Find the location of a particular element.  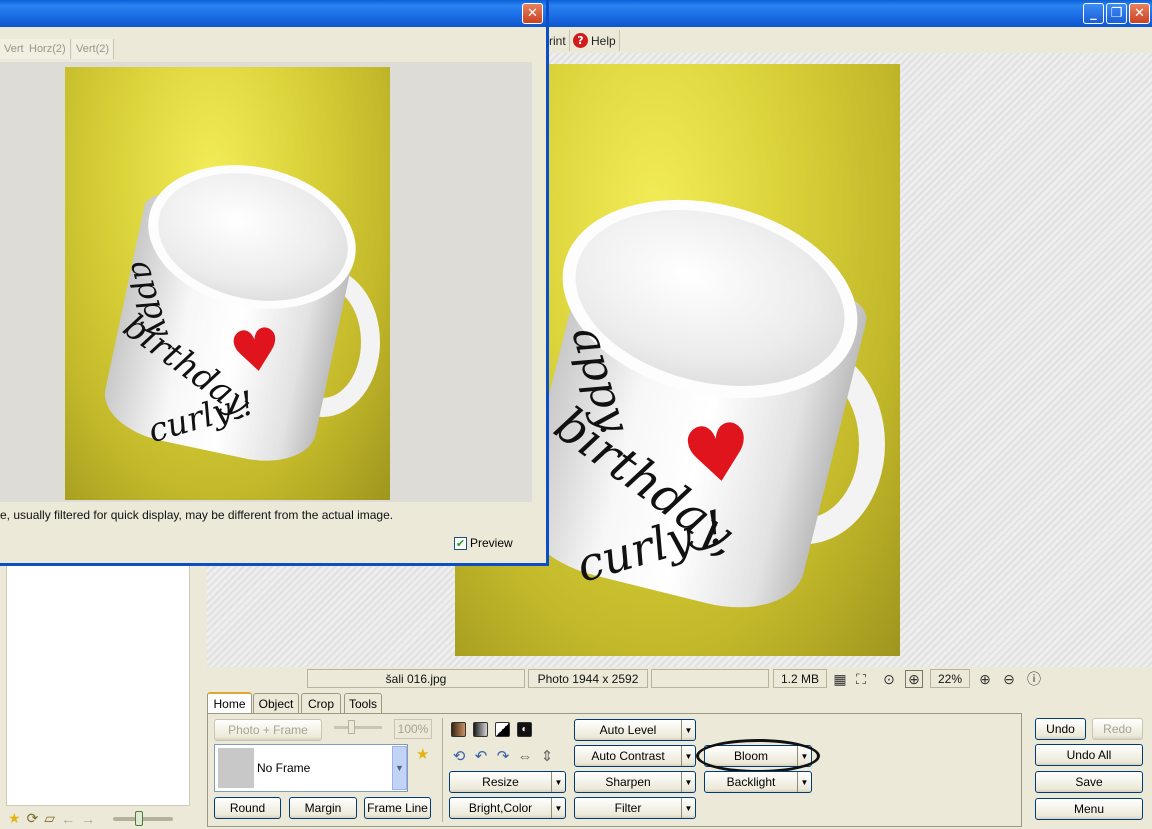

frame-value: No Frame is located at coordinates (284, 768).